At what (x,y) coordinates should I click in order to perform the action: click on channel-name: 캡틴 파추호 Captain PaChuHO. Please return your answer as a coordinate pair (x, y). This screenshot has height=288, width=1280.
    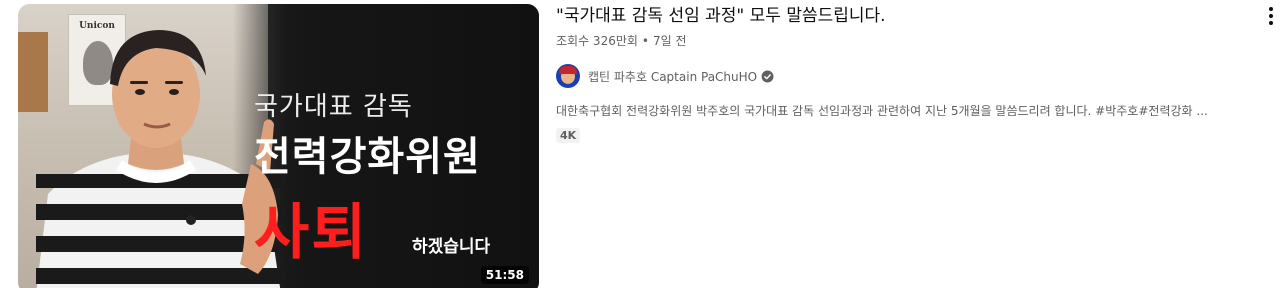
    Looking at the image, I should click on (672, 76).